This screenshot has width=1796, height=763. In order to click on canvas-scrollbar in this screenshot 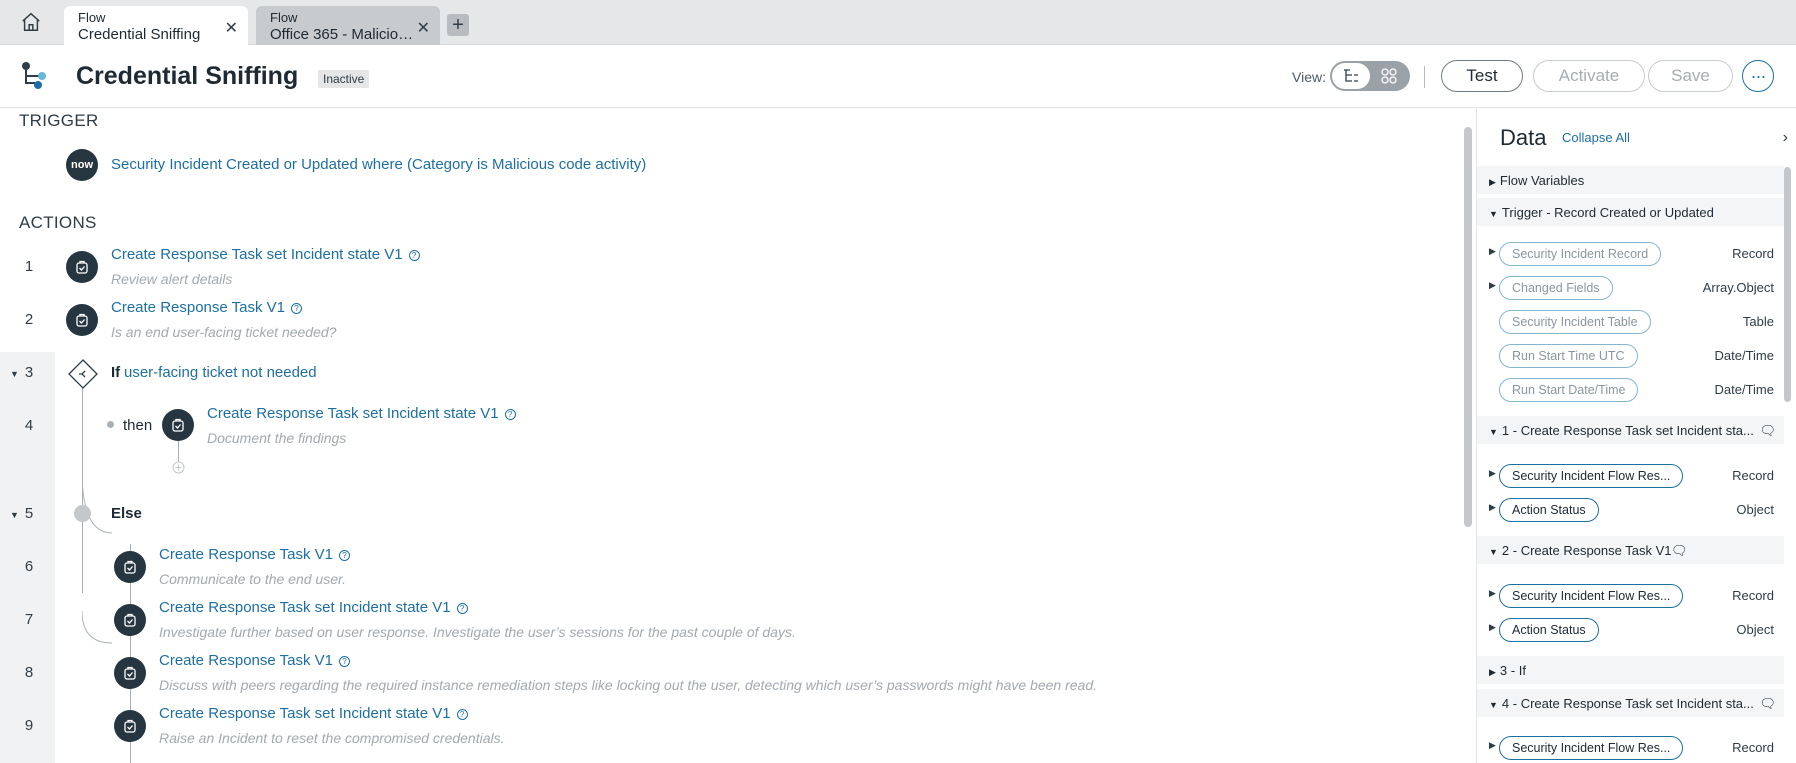, I will do `click(1468, 327)`.